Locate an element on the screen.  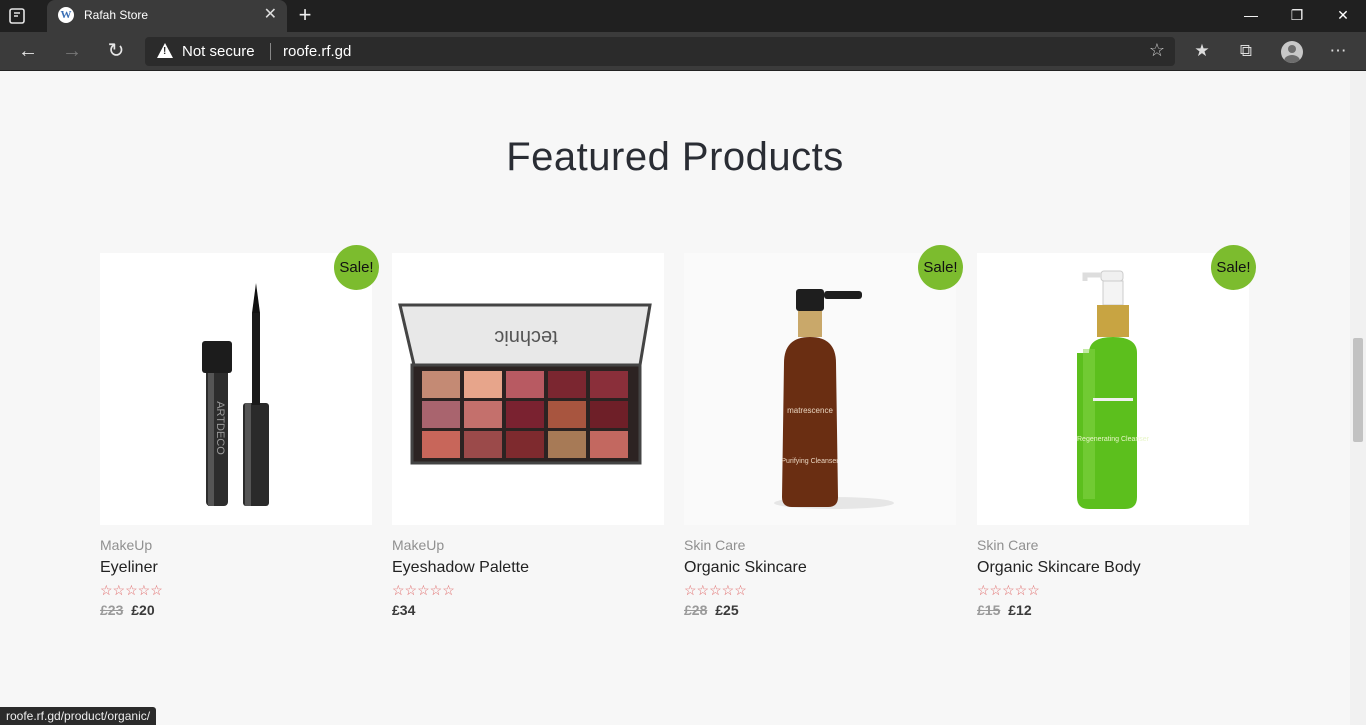
svg-text: ARTDECO is located at coordinates (220, 428).